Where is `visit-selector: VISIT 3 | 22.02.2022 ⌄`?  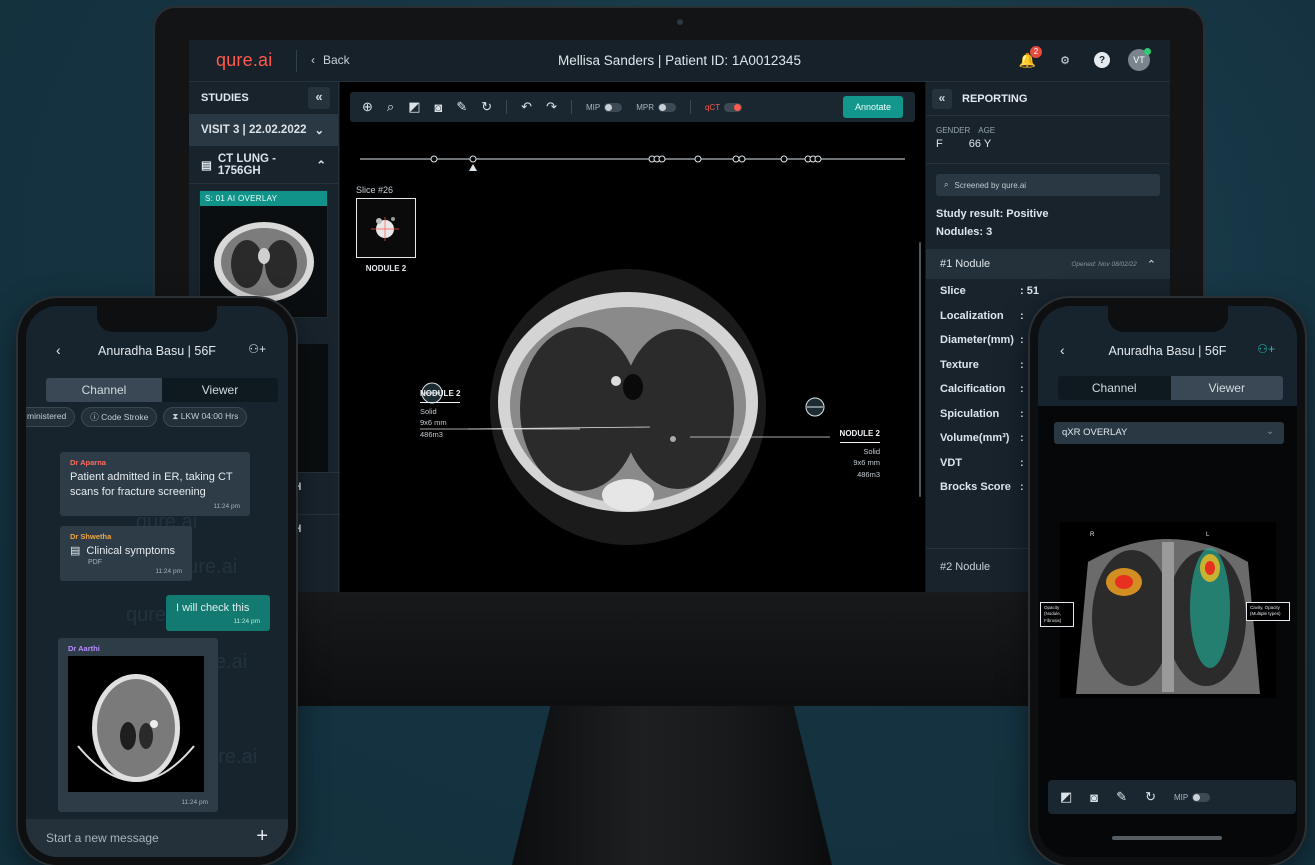 visit-selector: VISIT 3 | 22.02.2022 ⌄ is located at coordinates (263, 130).